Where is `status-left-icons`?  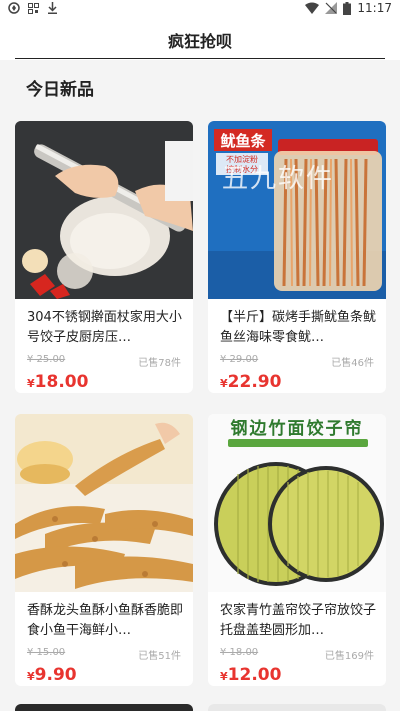
status-left-icons is located at coordinates (33, 8).